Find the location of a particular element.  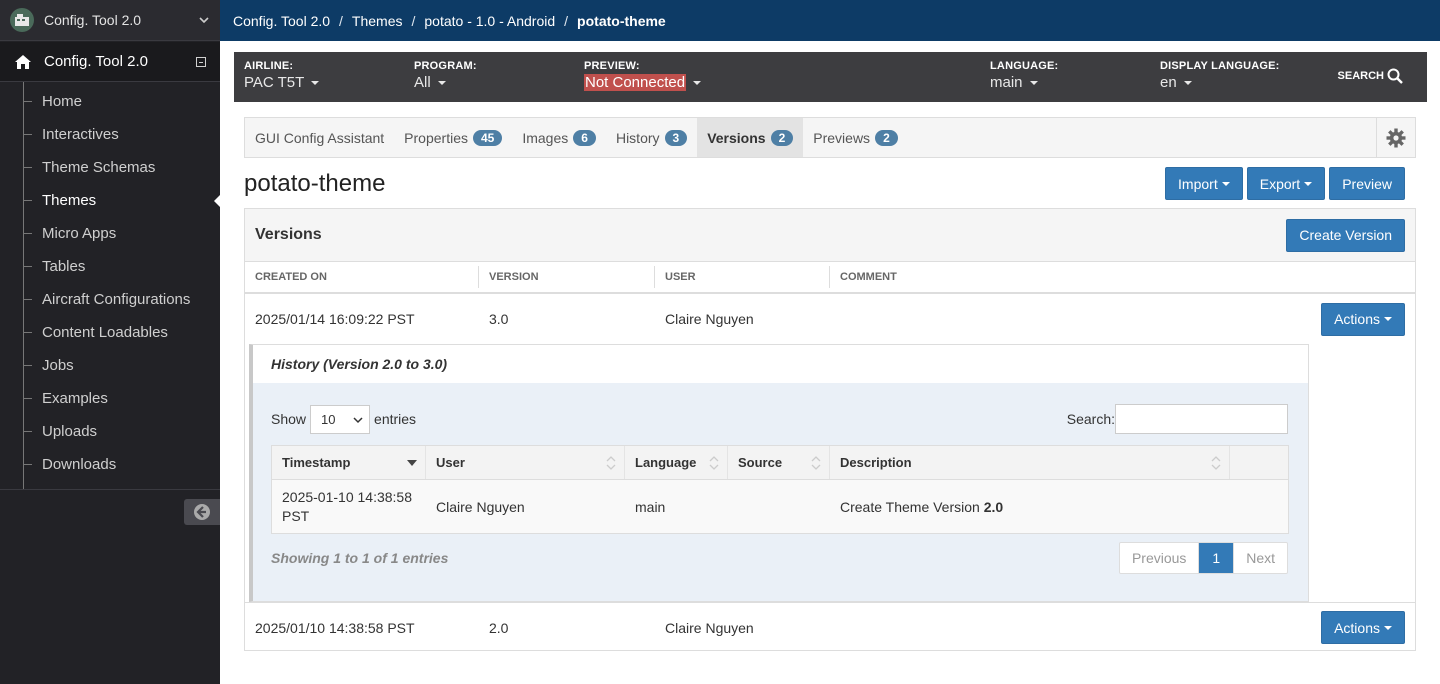

tab-properties: Properties 45 is located at coordinates (453, 137).